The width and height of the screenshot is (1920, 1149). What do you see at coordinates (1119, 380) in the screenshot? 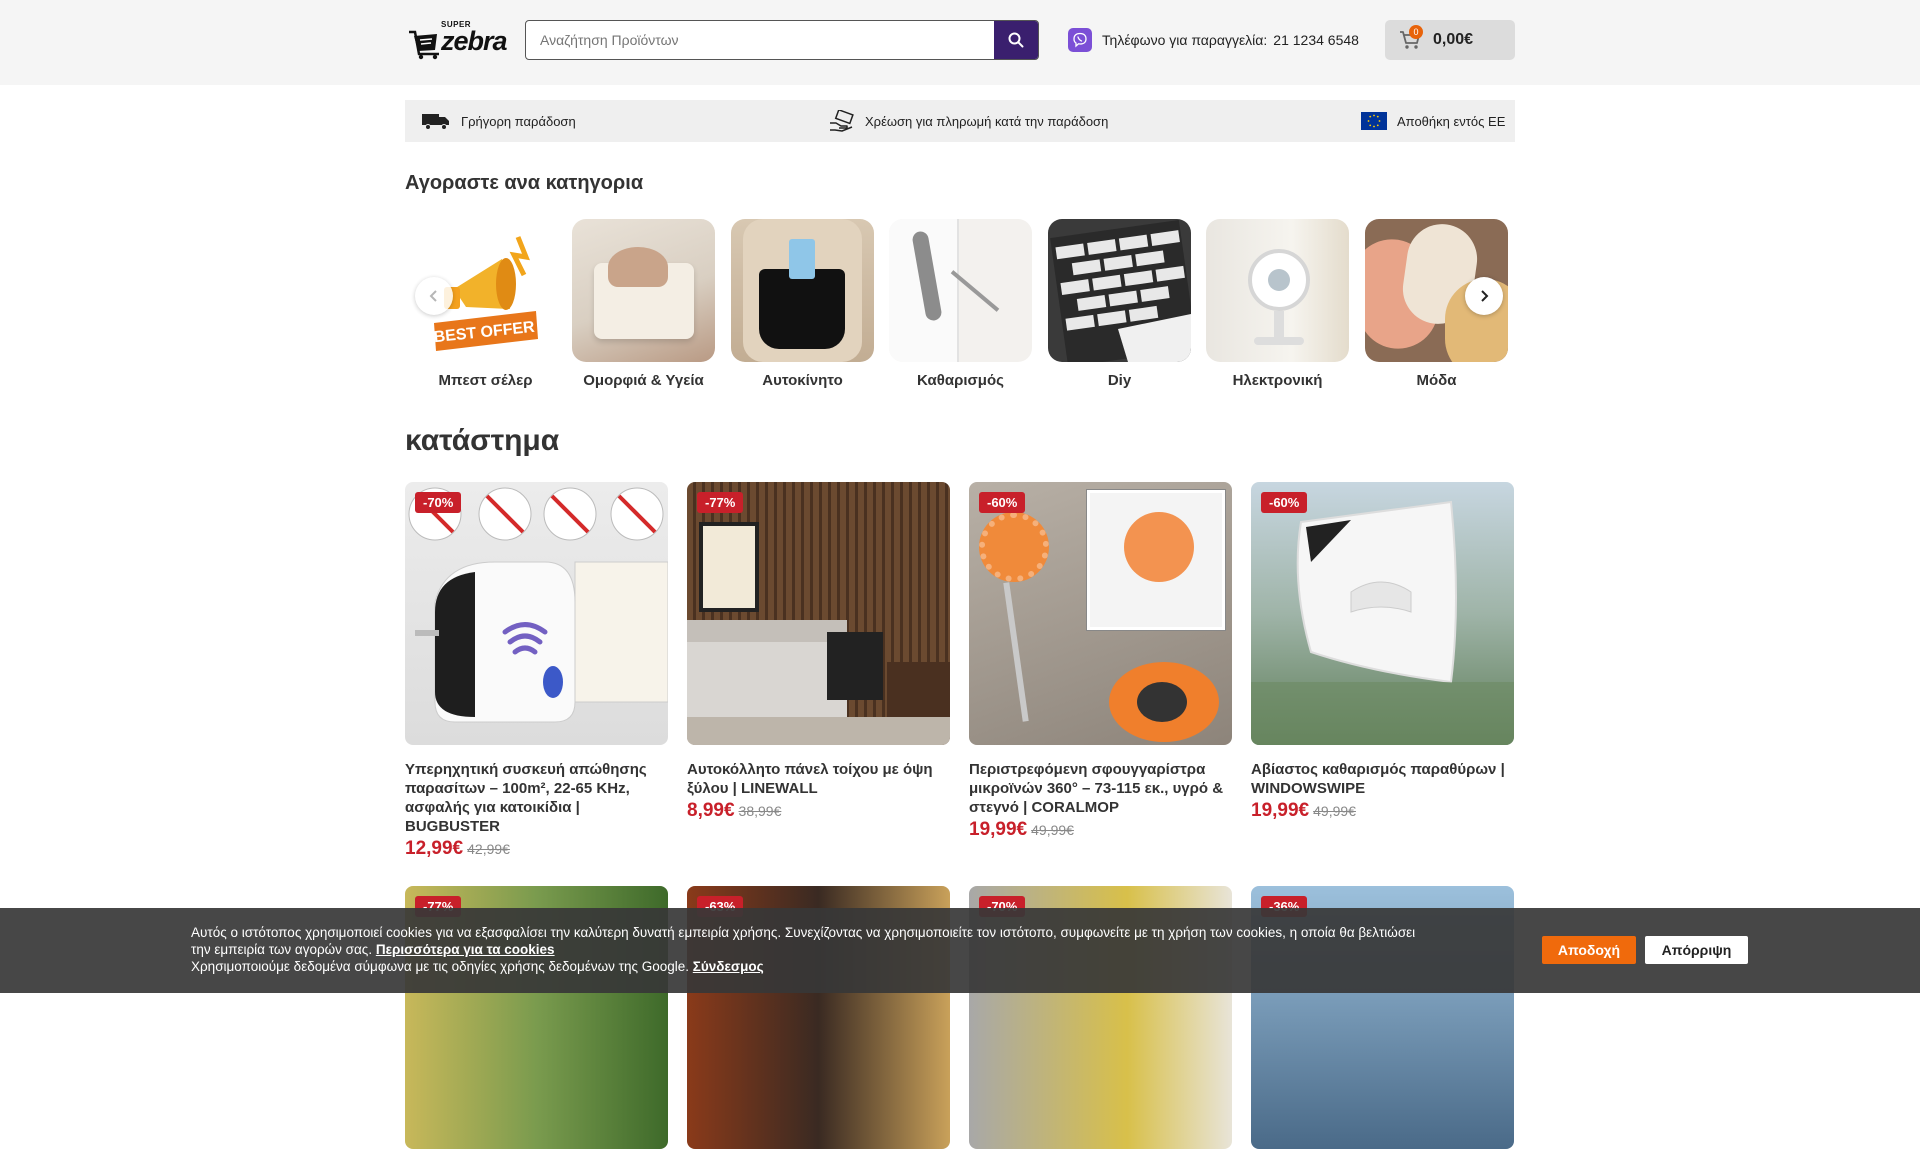
I see `category-label: Diy` at bounding box center [1119, 380].